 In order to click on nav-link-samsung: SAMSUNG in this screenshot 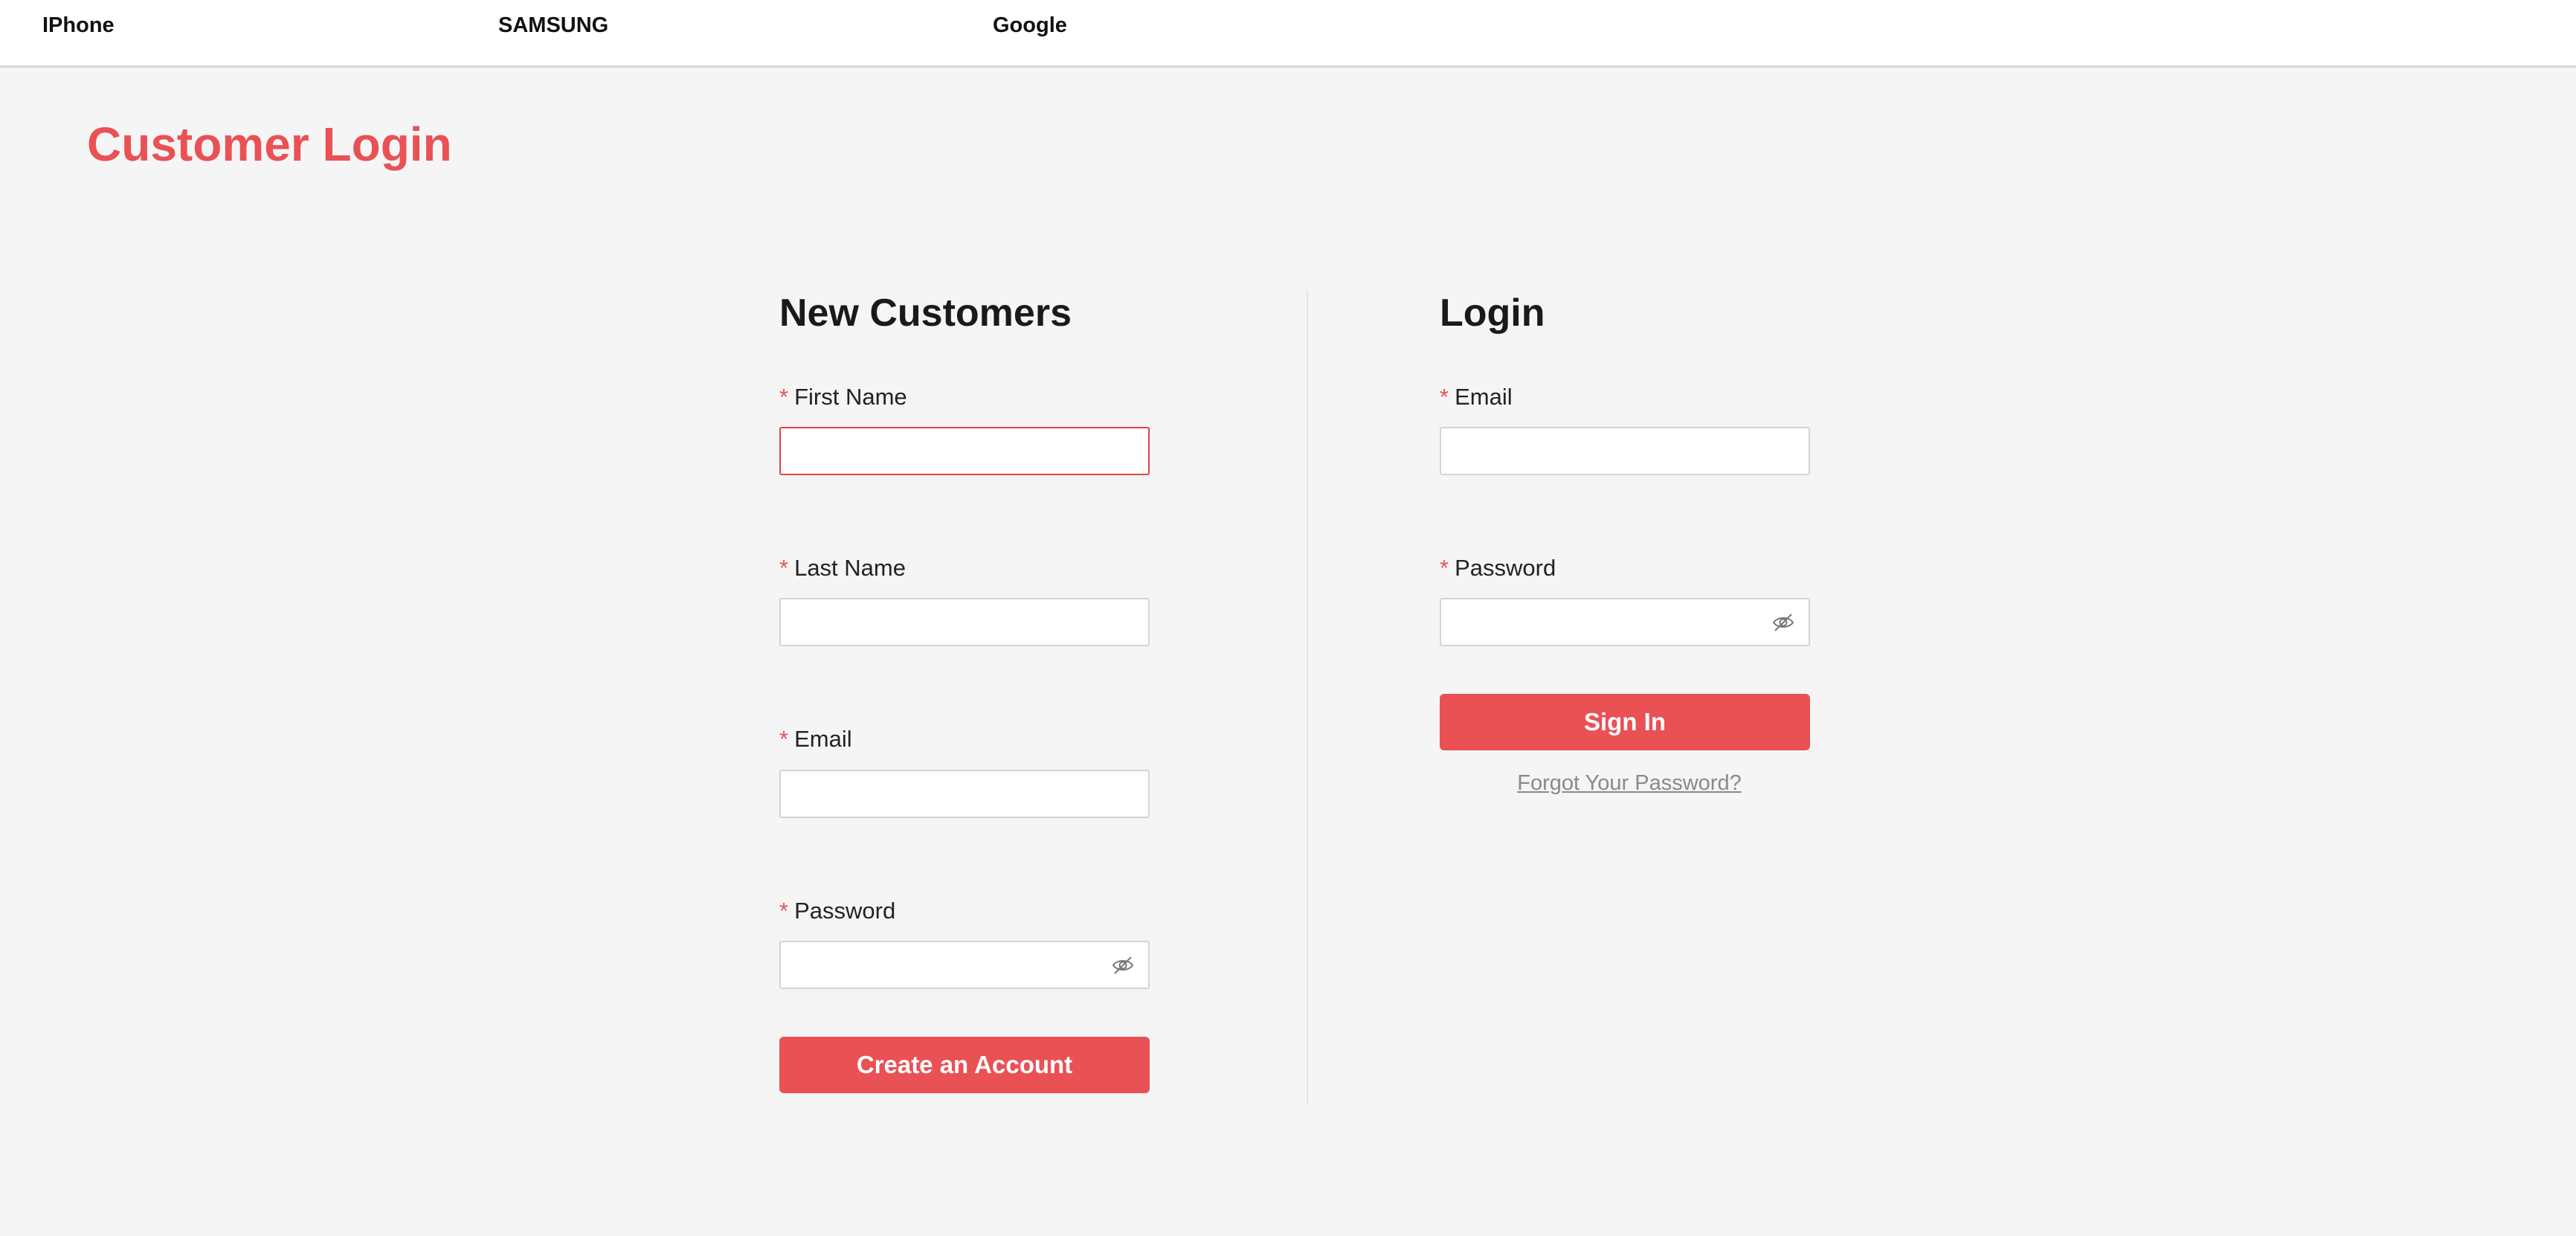, I will do `click(553, 25)`.